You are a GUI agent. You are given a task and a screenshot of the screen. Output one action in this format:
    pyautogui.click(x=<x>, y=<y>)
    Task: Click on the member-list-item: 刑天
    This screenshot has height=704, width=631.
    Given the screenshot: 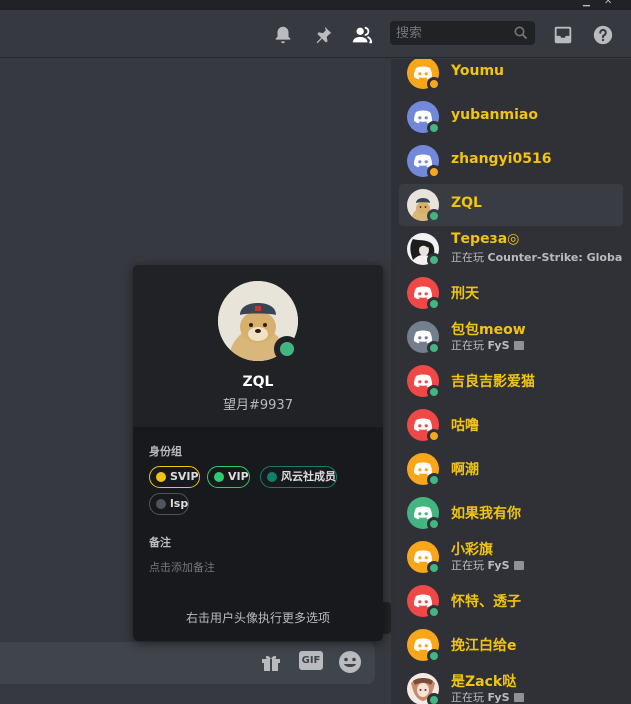 What is the action you would take?
    pyautogui.click(x=511, y=293)
    